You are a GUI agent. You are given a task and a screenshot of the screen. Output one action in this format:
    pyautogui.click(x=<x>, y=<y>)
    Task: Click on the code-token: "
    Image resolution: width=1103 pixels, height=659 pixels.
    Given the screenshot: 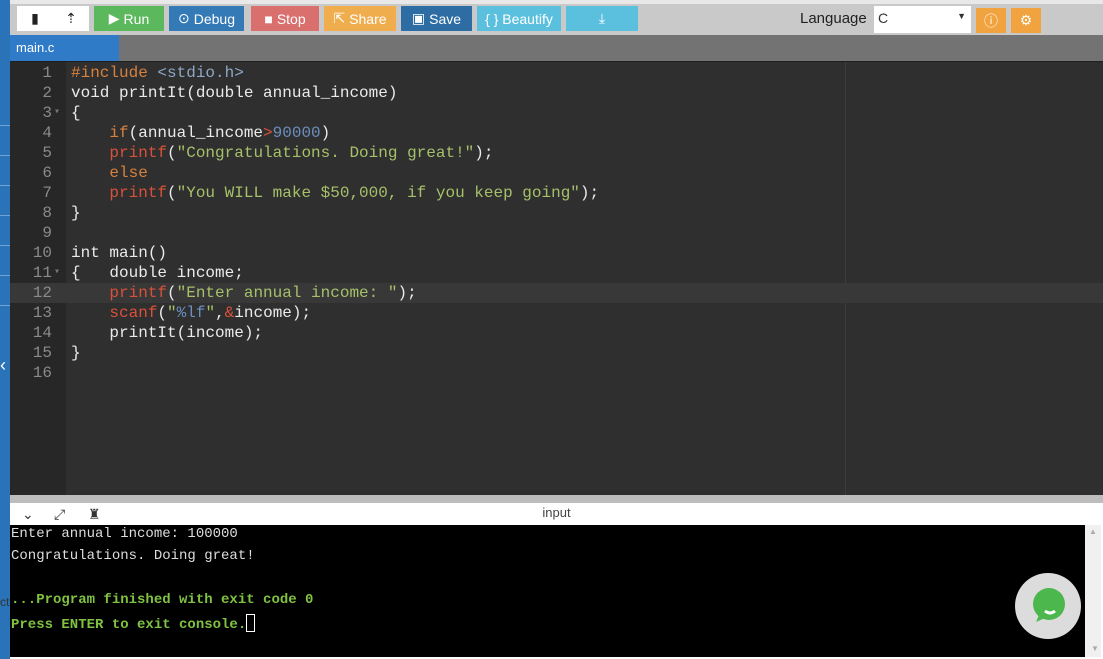 What is the action you would take?
    pyautogui.click(x=210, y=313)
    